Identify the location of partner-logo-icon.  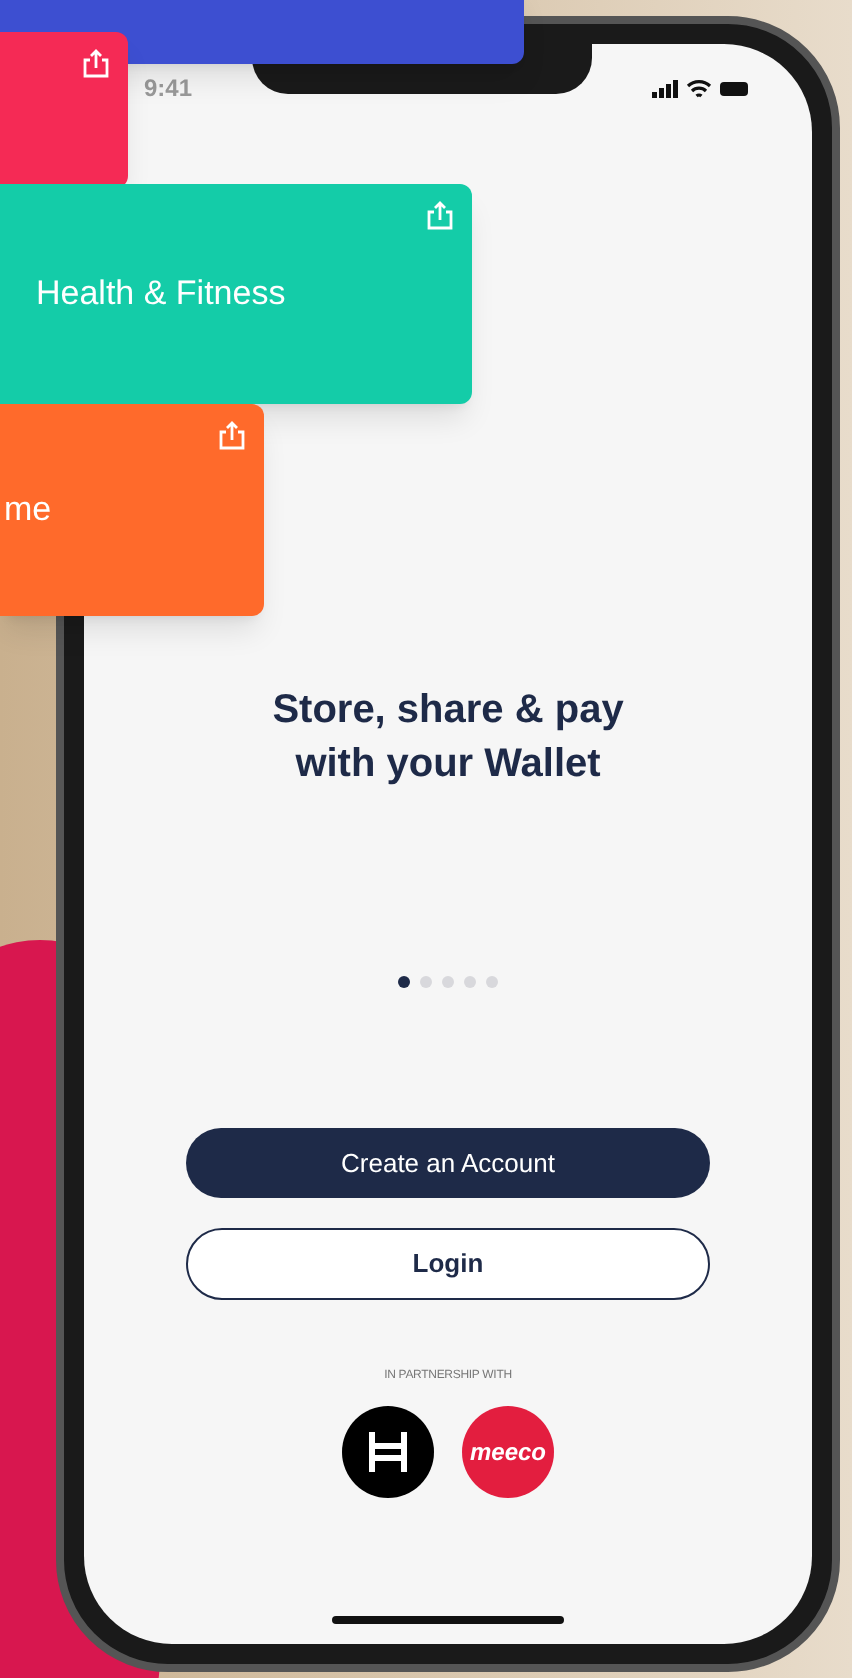
(388, 1452).